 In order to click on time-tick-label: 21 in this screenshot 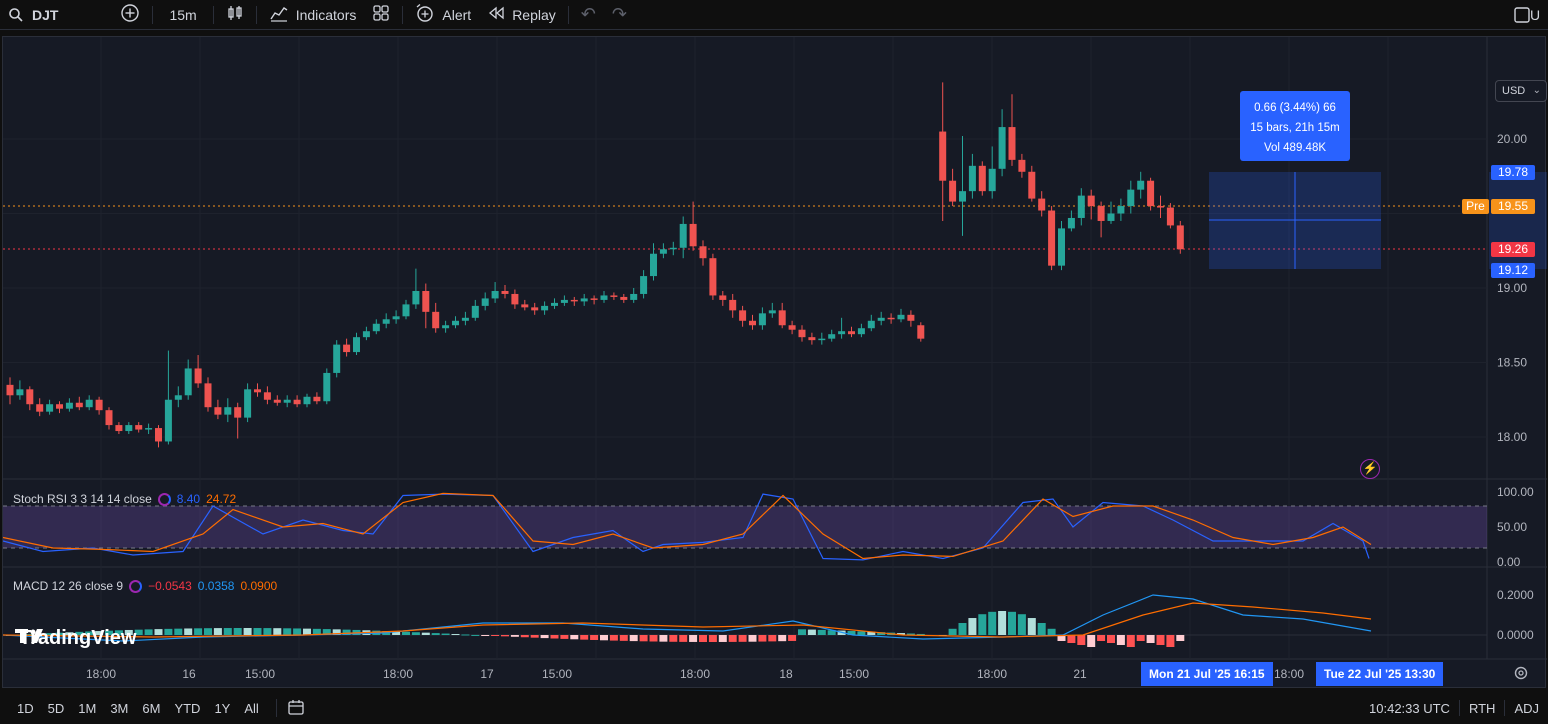, I will do `click(1080, 674)`.